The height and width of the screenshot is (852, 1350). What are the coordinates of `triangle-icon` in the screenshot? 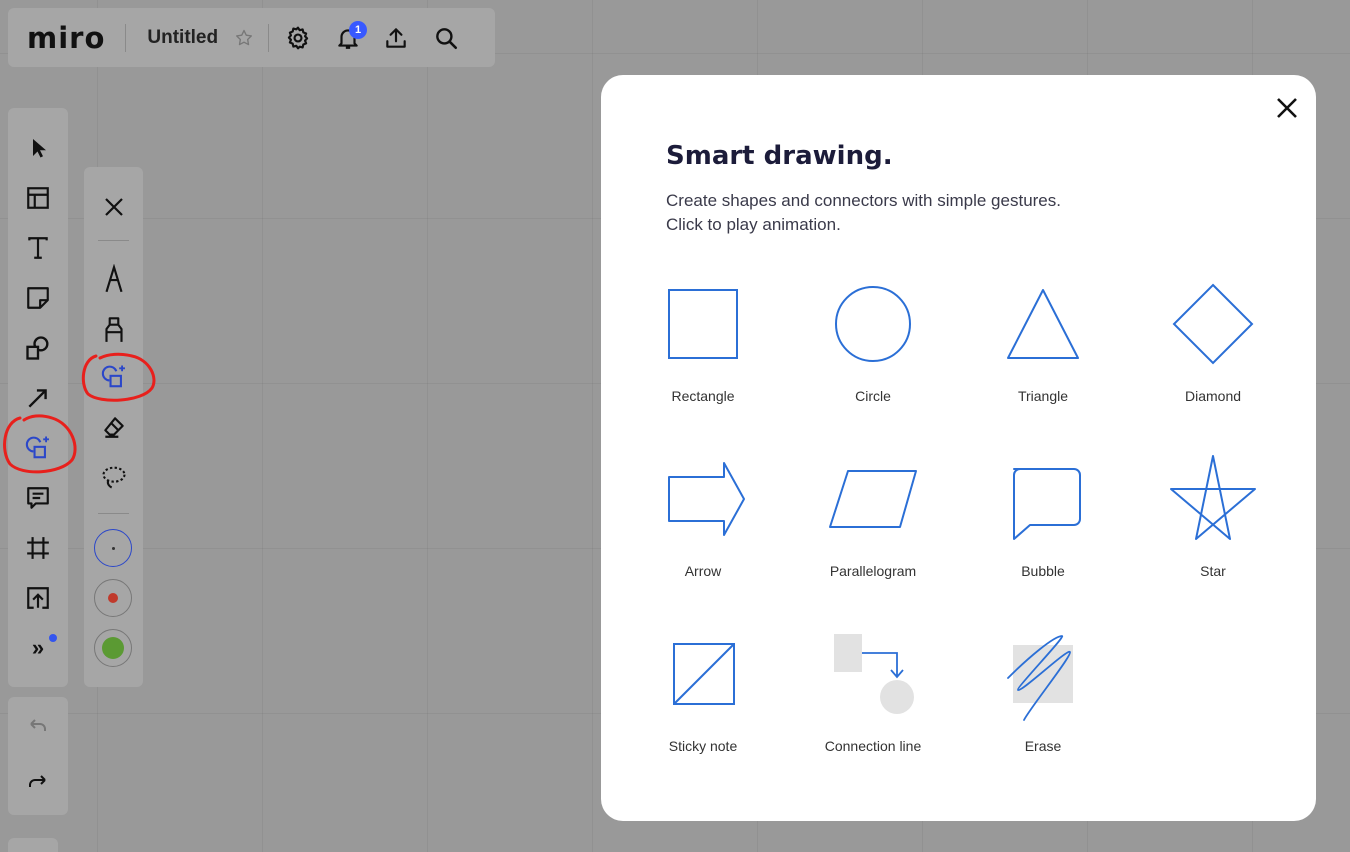 It's located at (1043, 324).